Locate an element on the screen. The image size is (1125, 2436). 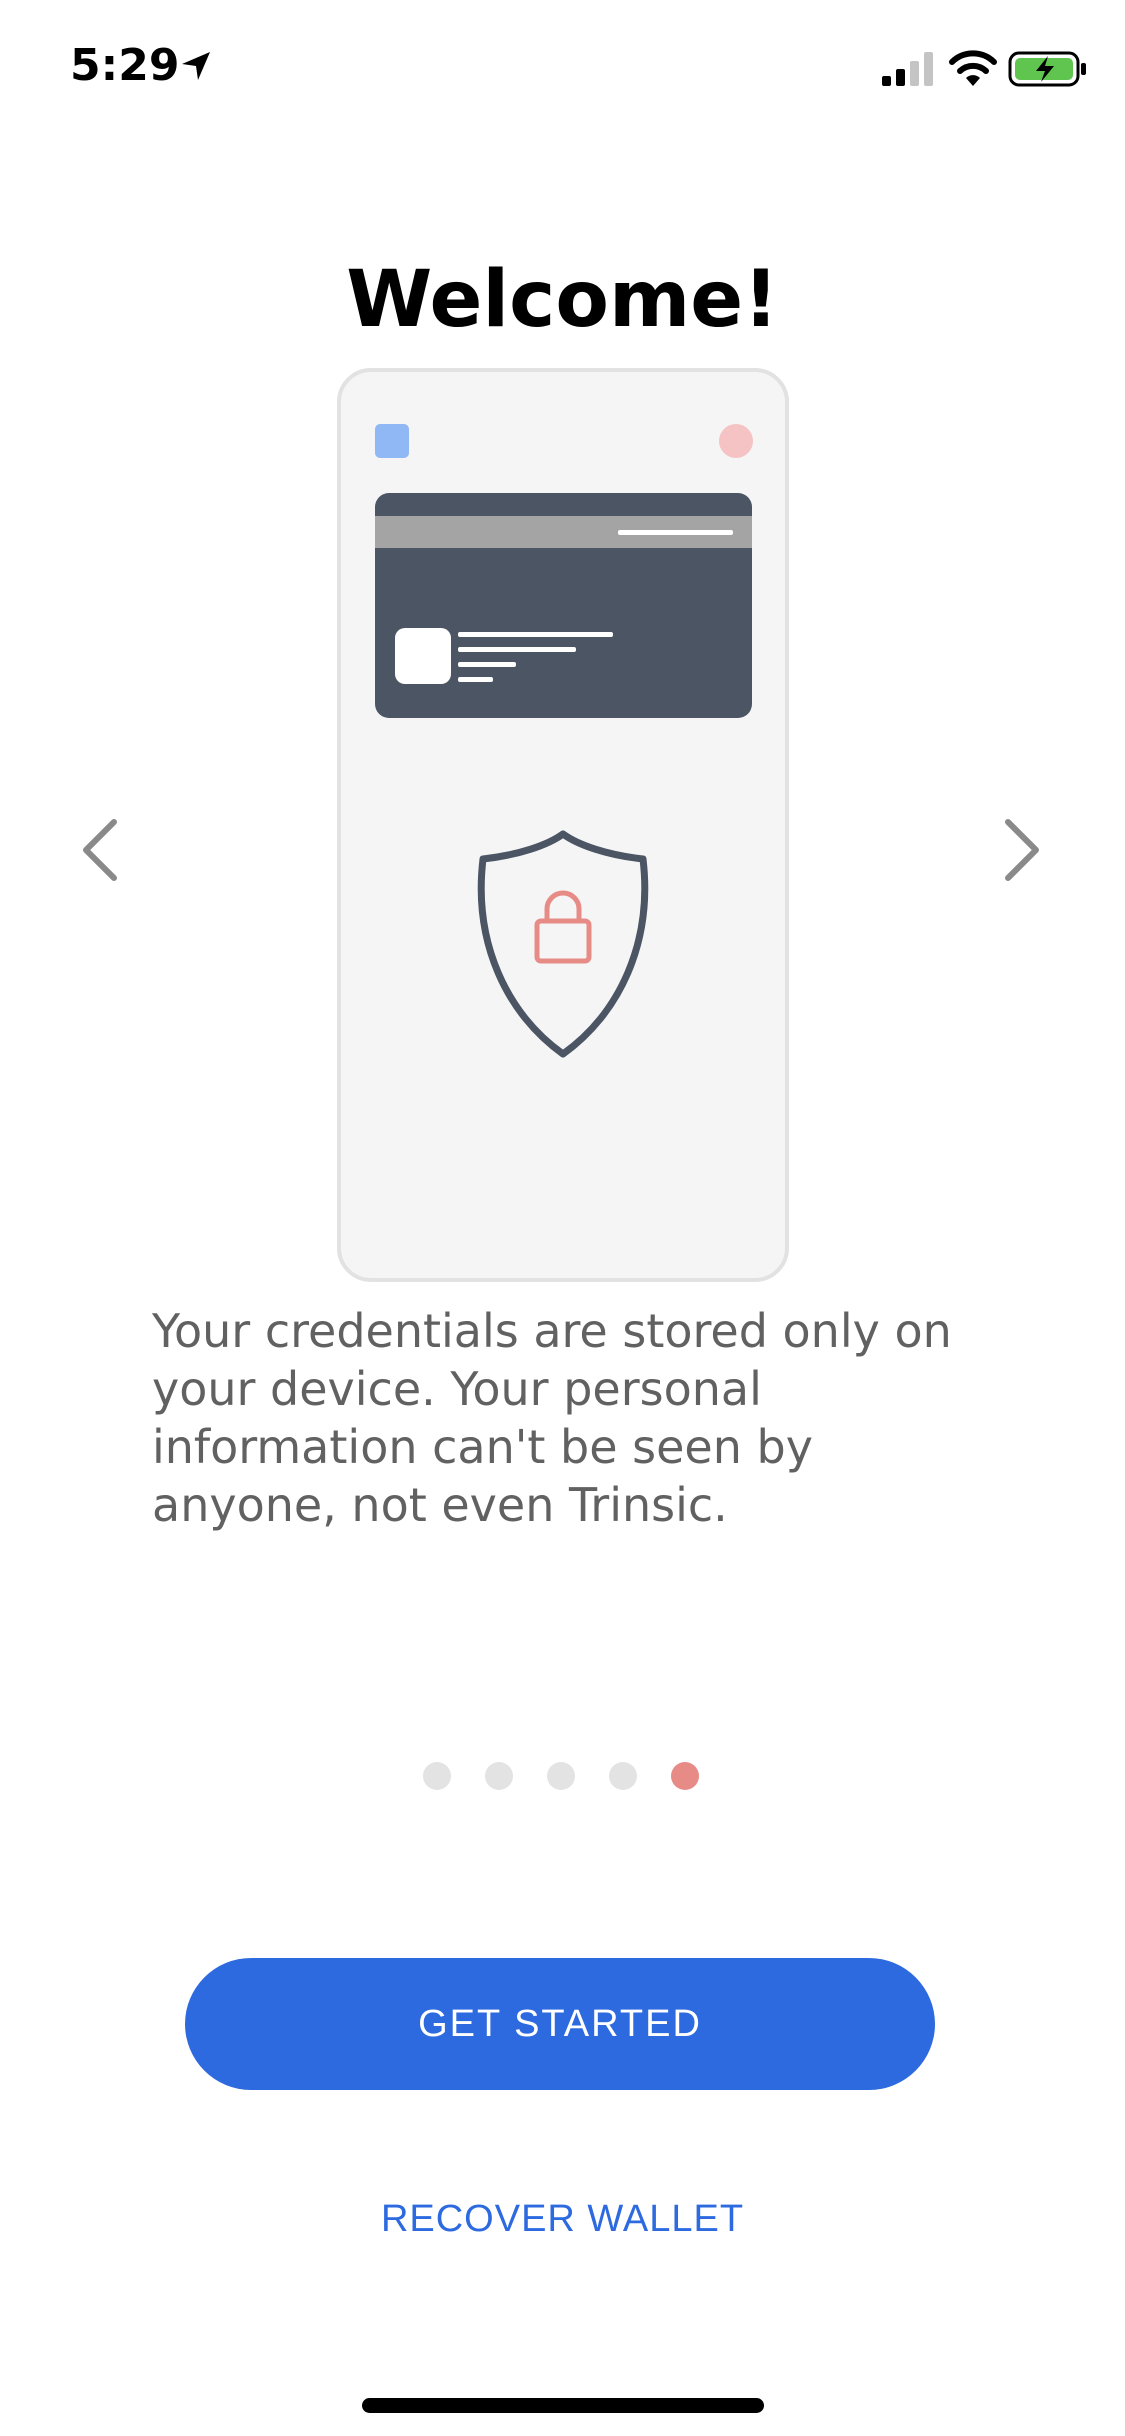
status-time: 5:29 is located at coordinates (125, 65).